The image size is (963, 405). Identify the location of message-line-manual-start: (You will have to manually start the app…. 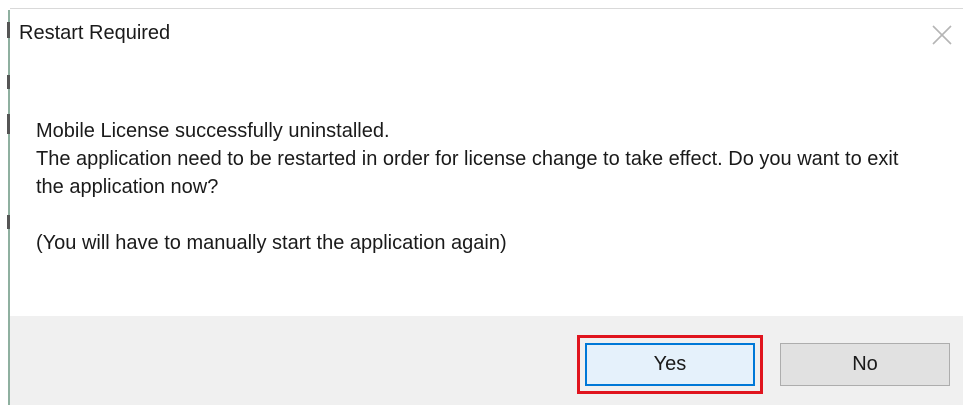
(271, 243).